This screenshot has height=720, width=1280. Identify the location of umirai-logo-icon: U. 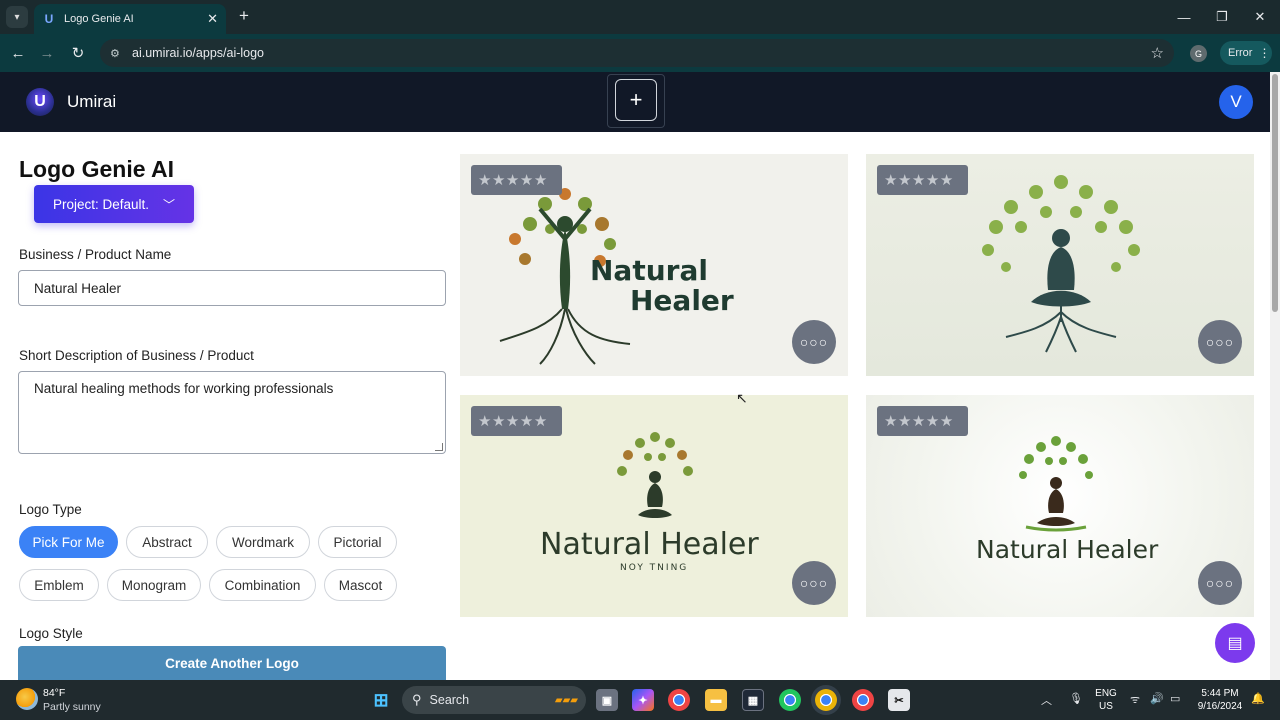
(40, 102).